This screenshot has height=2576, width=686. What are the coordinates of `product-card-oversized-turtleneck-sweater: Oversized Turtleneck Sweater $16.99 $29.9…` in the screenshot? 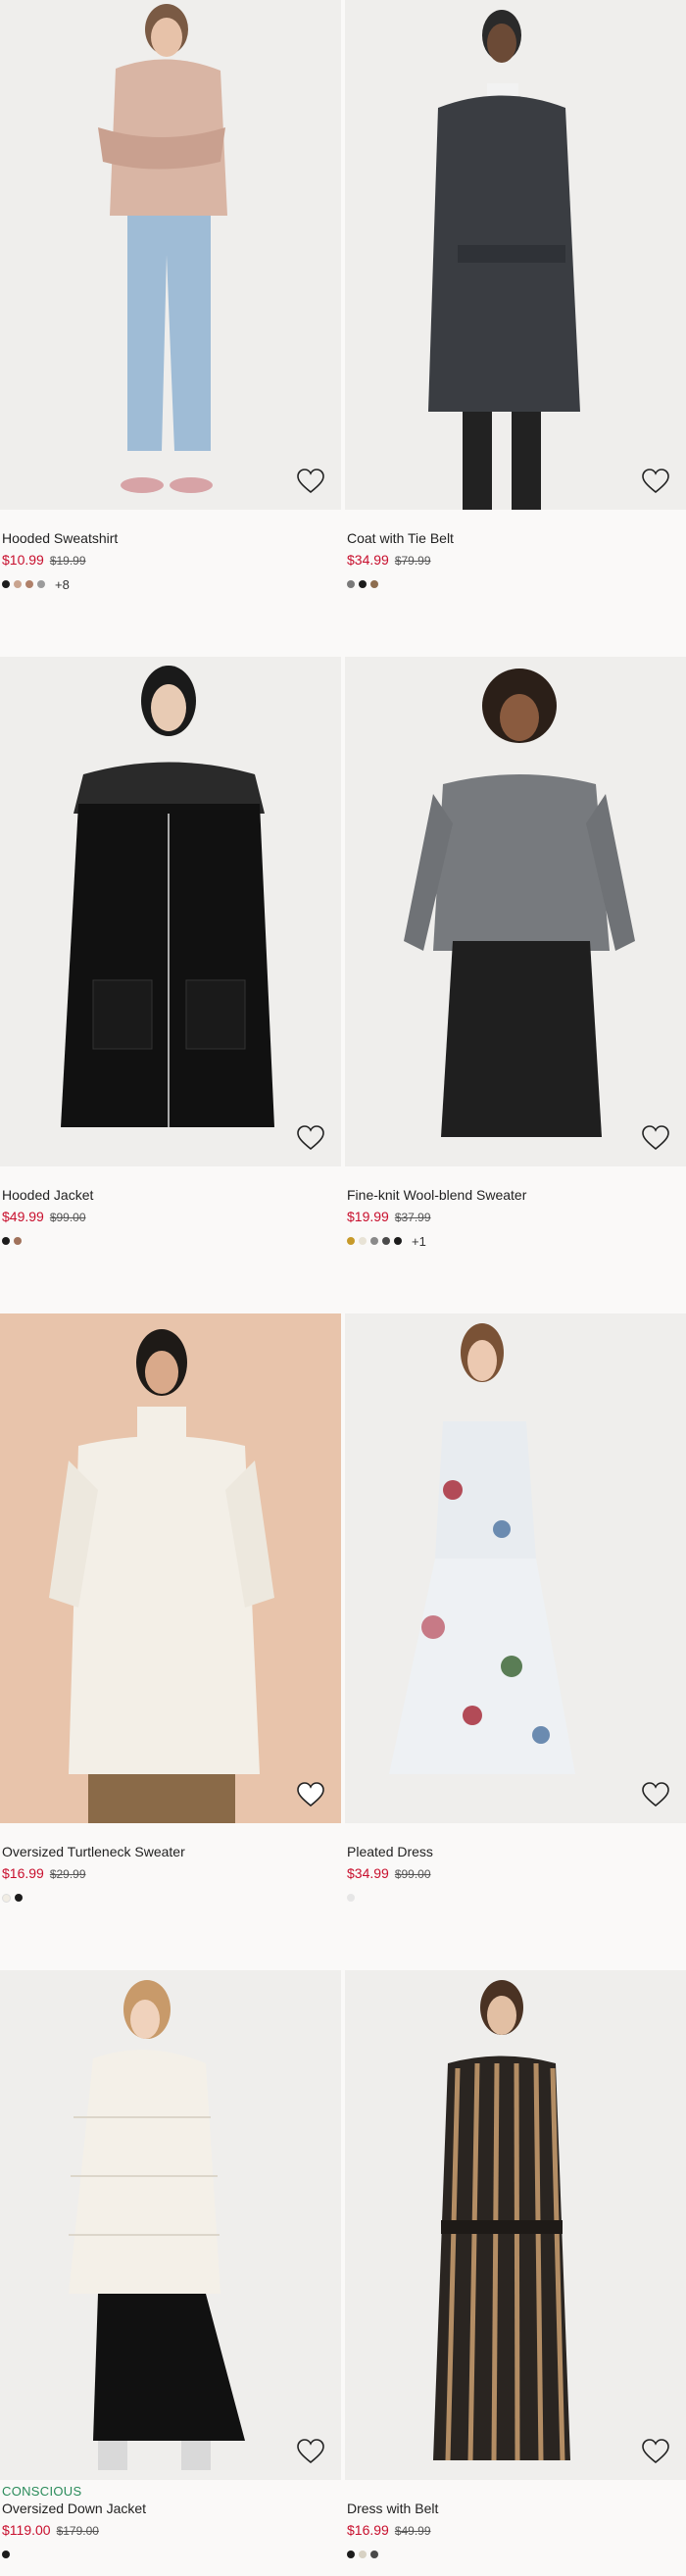 It's located at (170, 1636).